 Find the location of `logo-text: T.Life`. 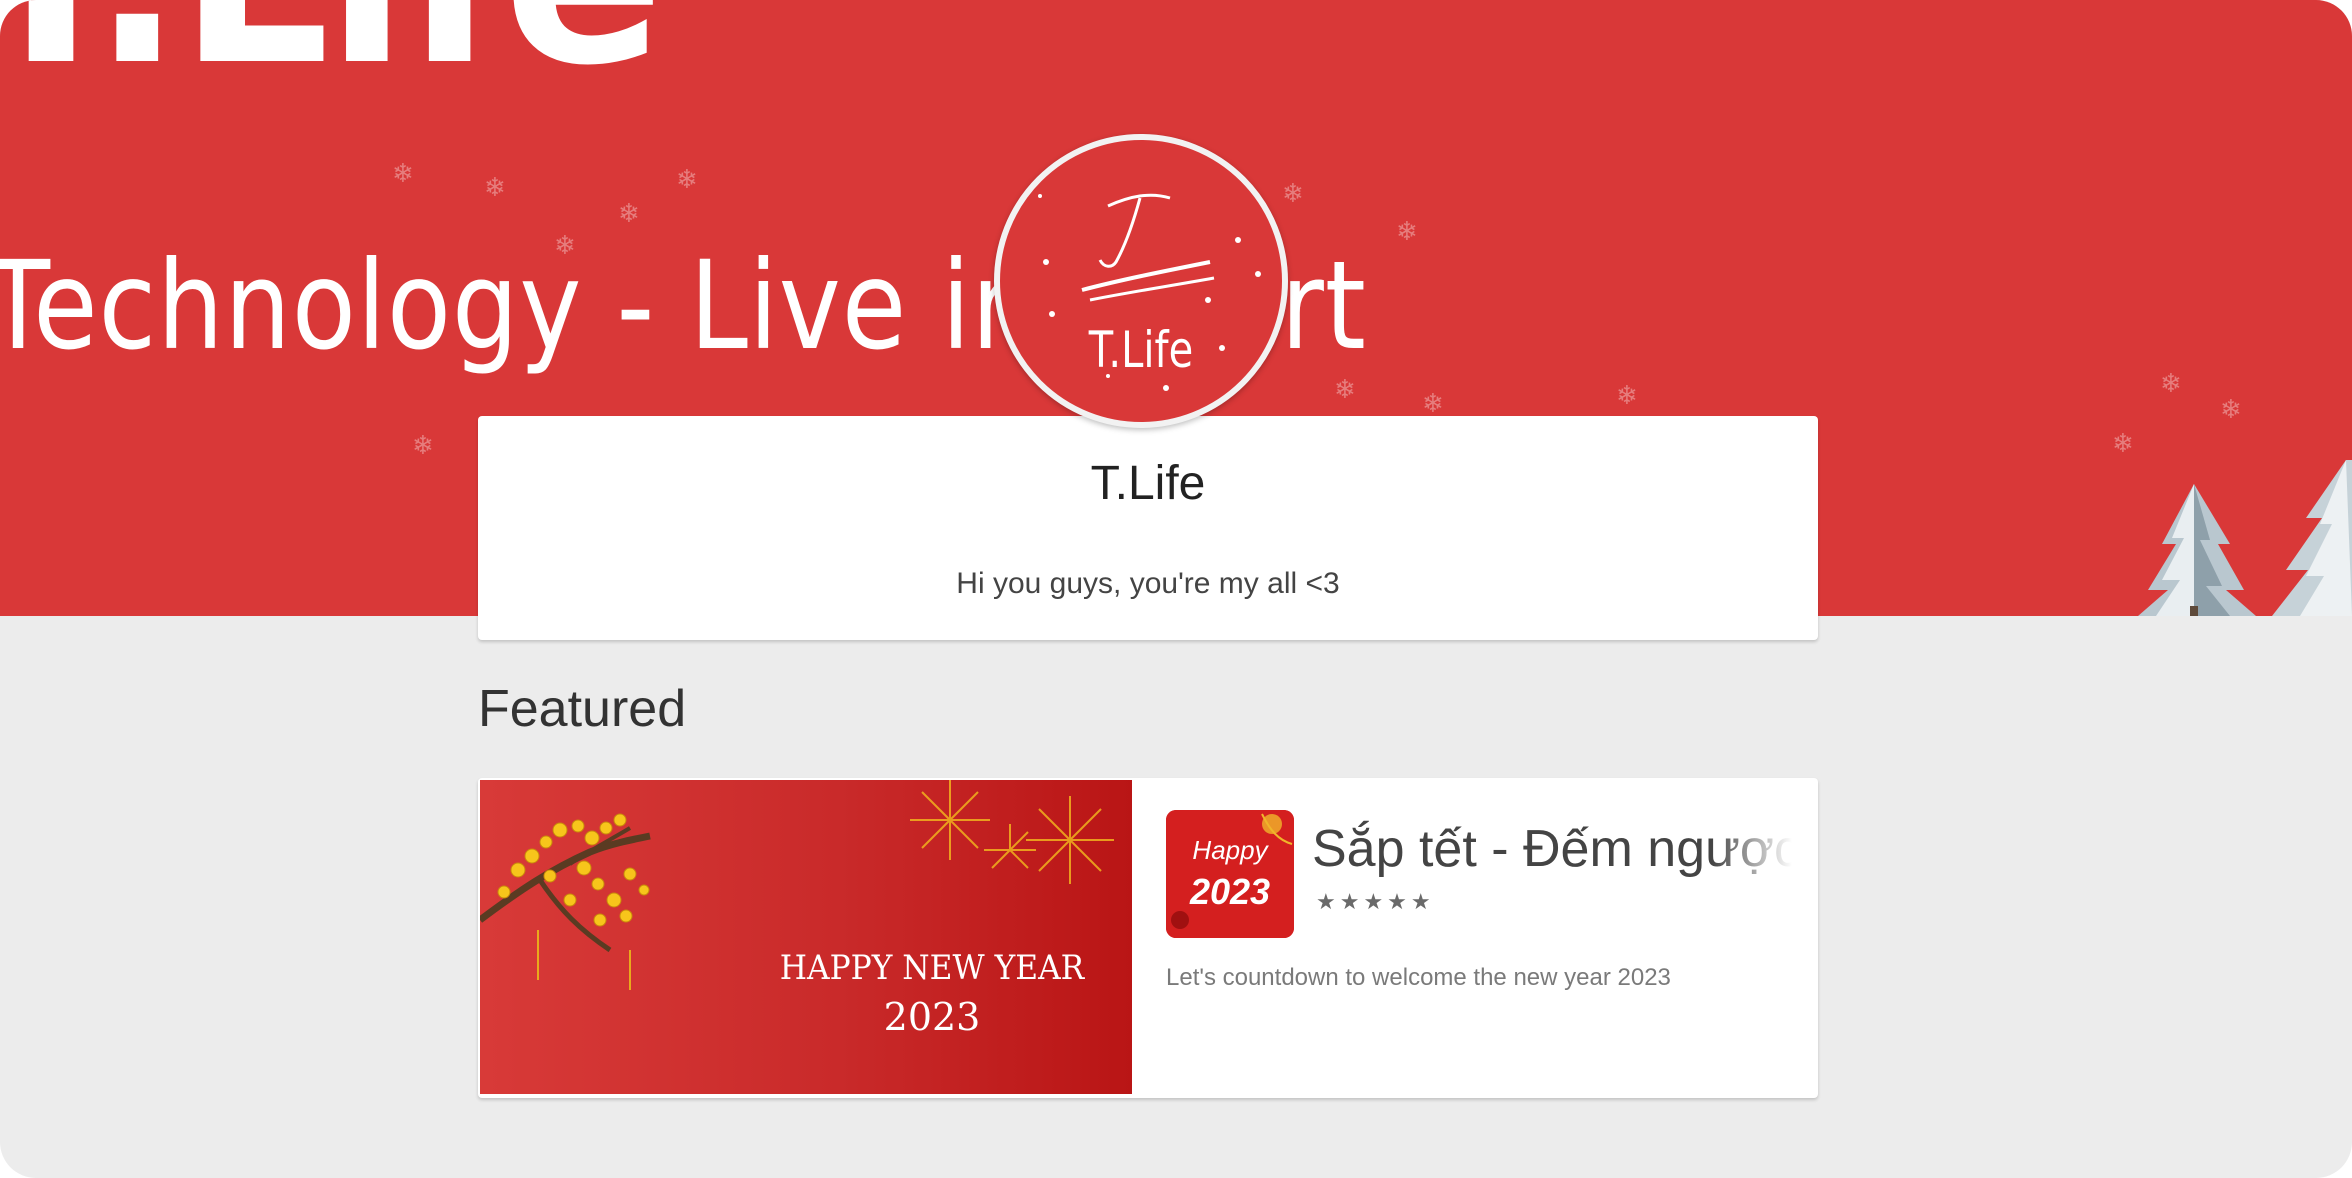

logo-text: T.Life is located at coordinates (1141, 350).